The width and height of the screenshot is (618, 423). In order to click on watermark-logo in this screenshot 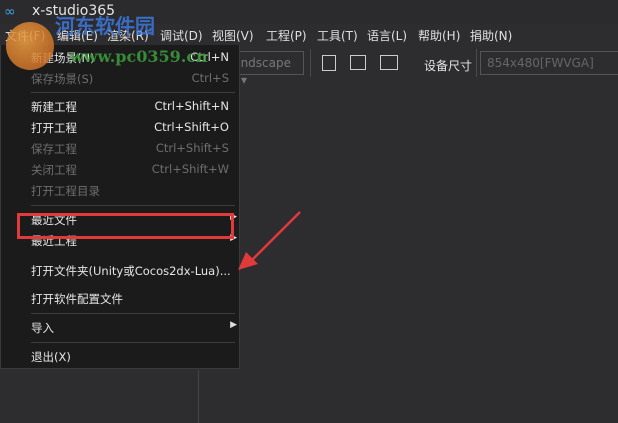, I will do `click(30, 46)`.